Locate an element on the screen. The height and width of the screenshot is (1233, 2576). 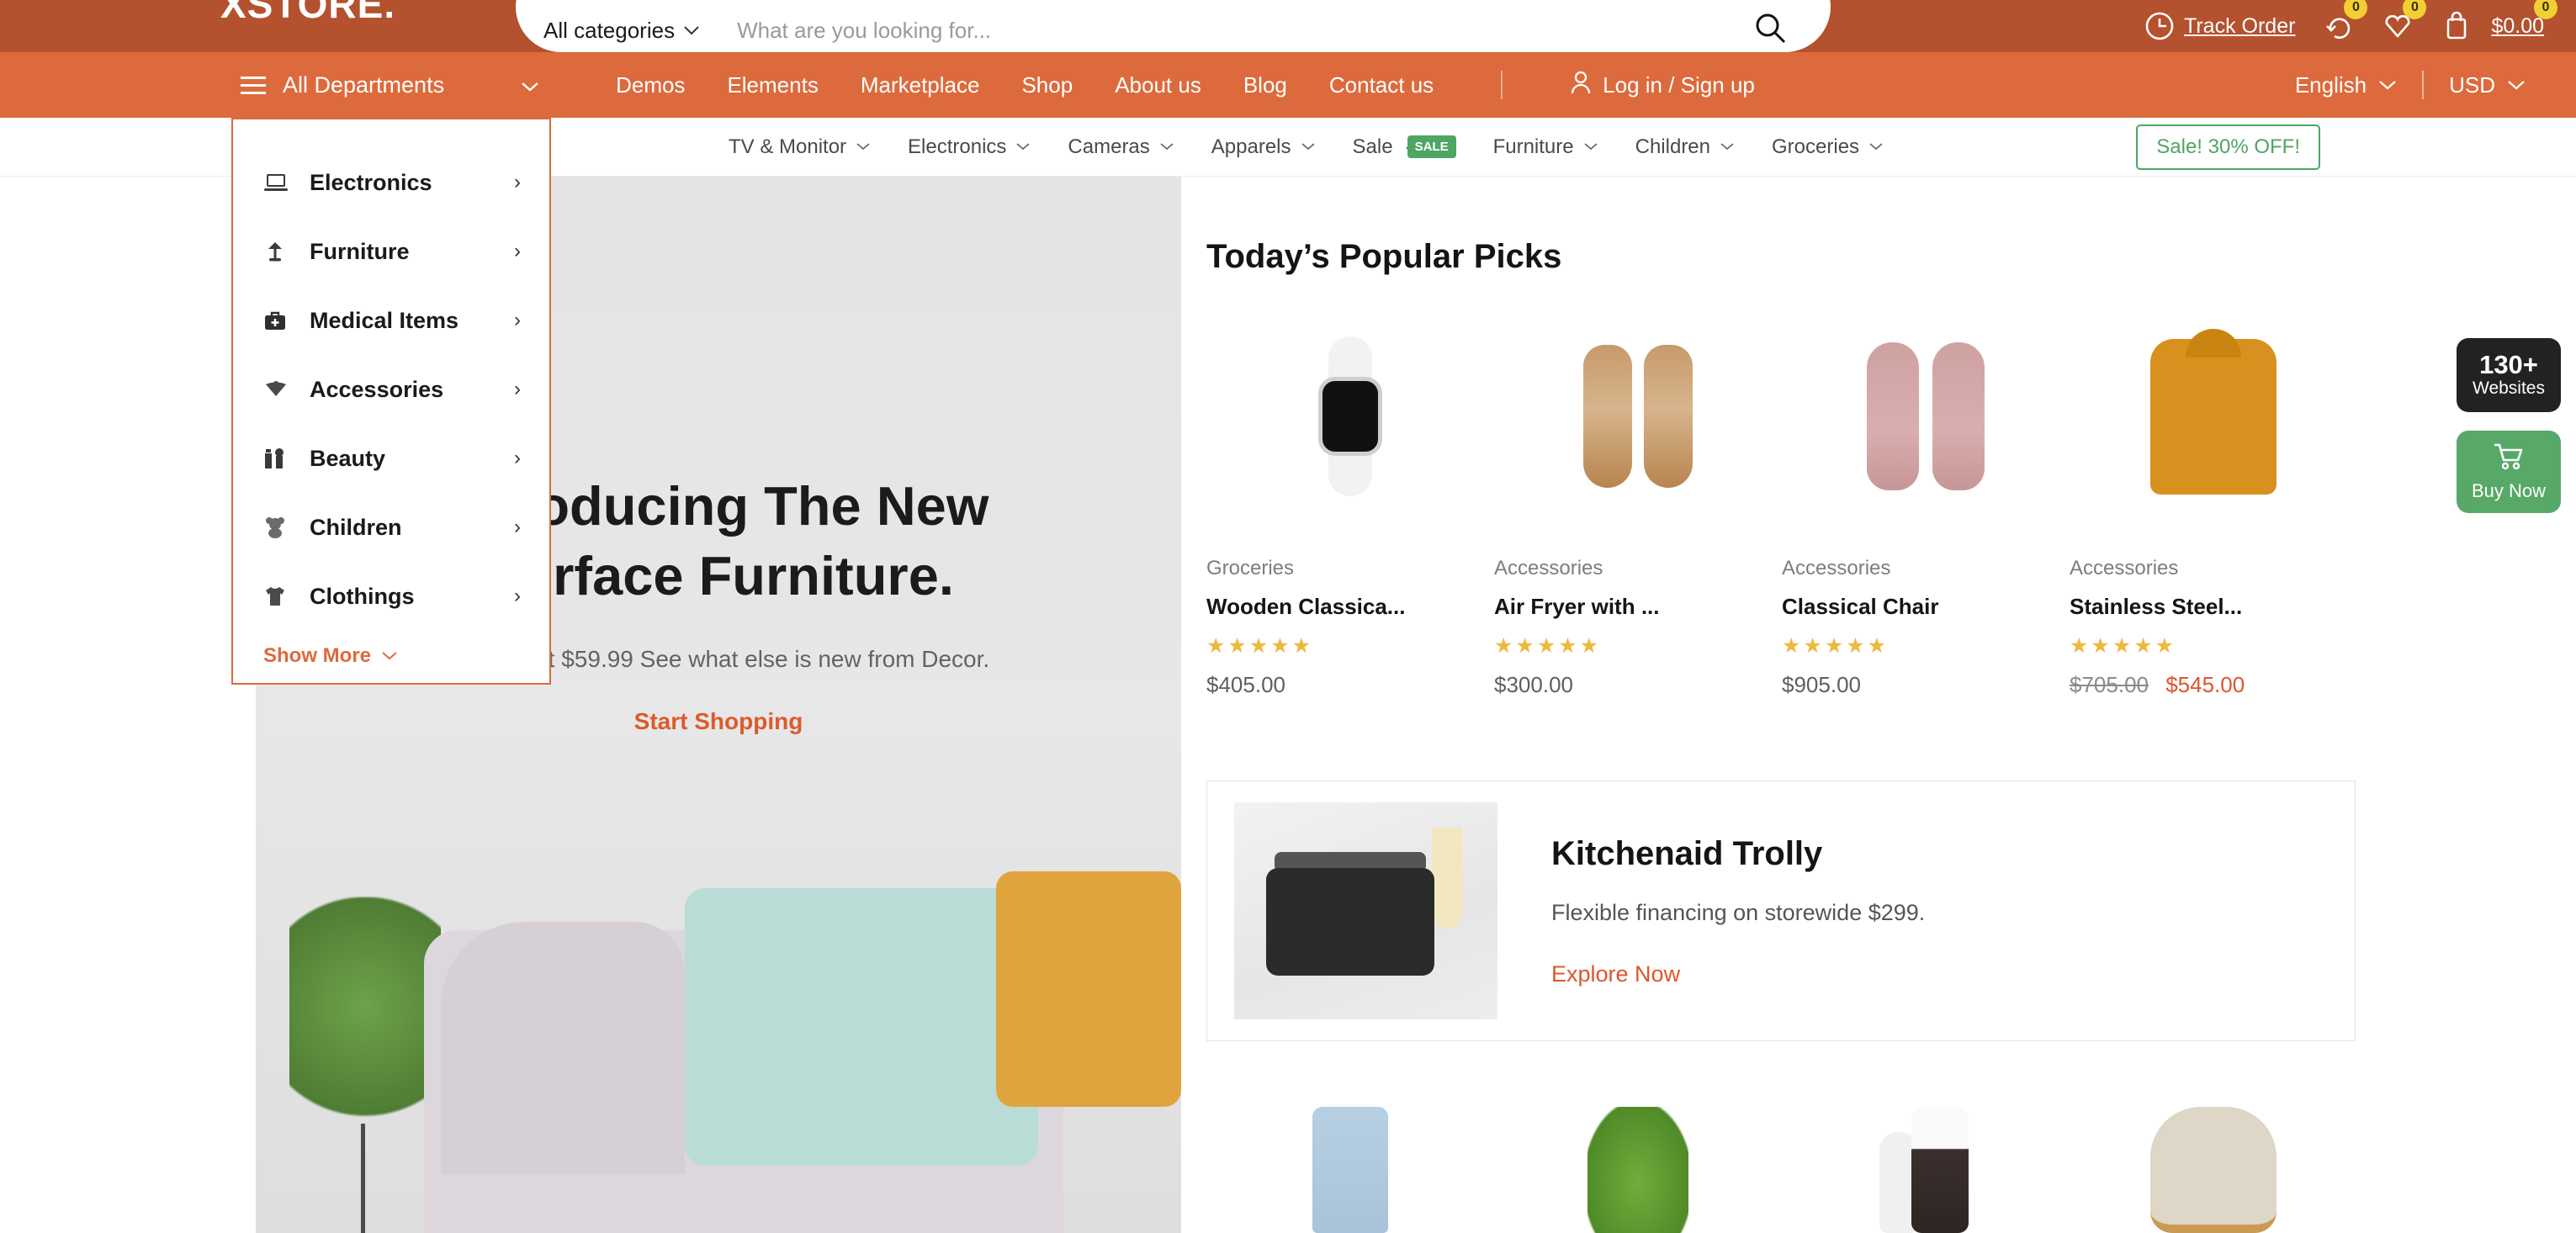
shopping-cart-icon is located at coordinates (2509, 458).